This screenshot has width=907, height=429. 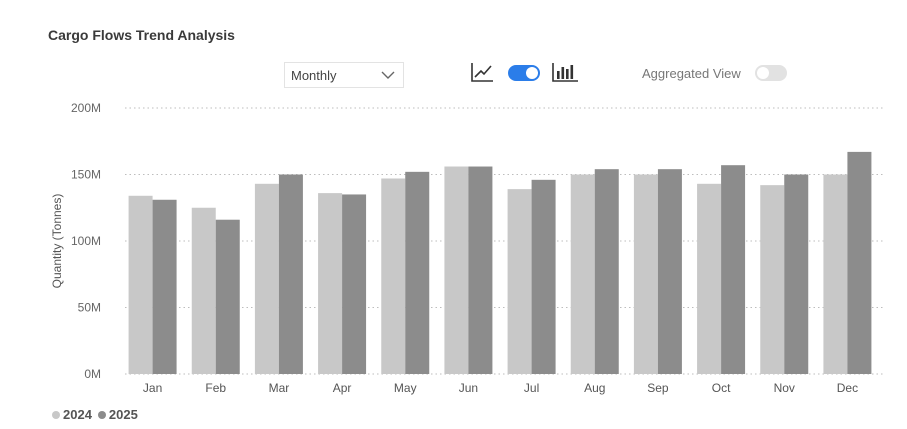 What do you see at coordinates (290, 274) in the screenshot?
I see `bar-2025-mar` at bounding box center [290, 274].